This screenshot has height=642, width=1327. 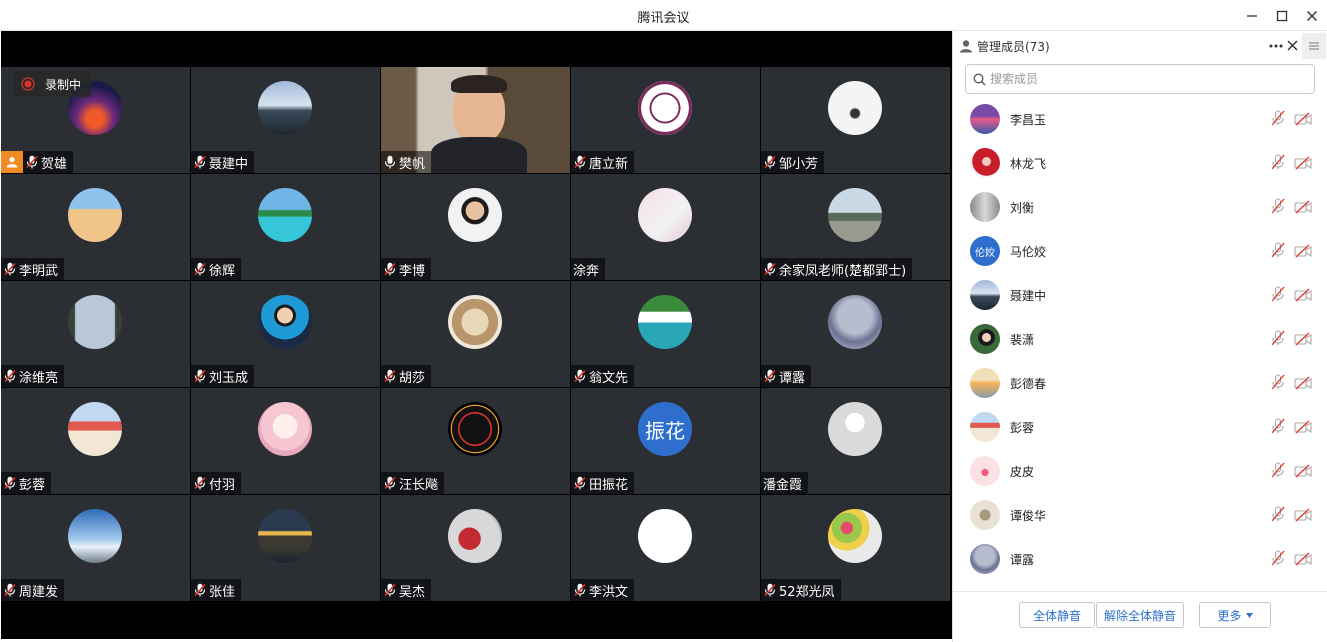 I want to click on panel-menu-button, so click(x=1314, y=46).